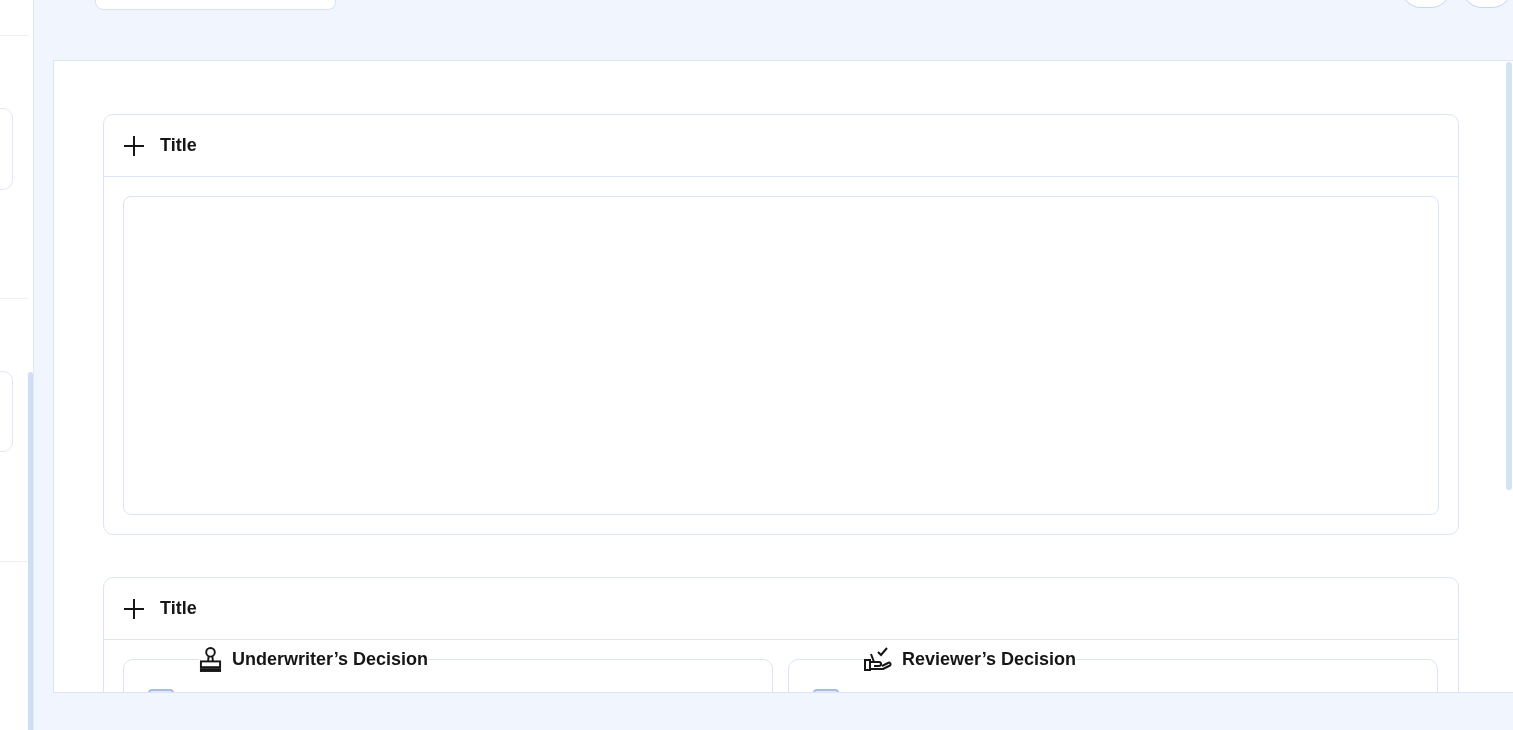 This screenshot has width=1513, height=730. What do you see at coordinates (878, 659) in the screenshot?
I see `hand-check-icon` at bounding box center [878, 659].